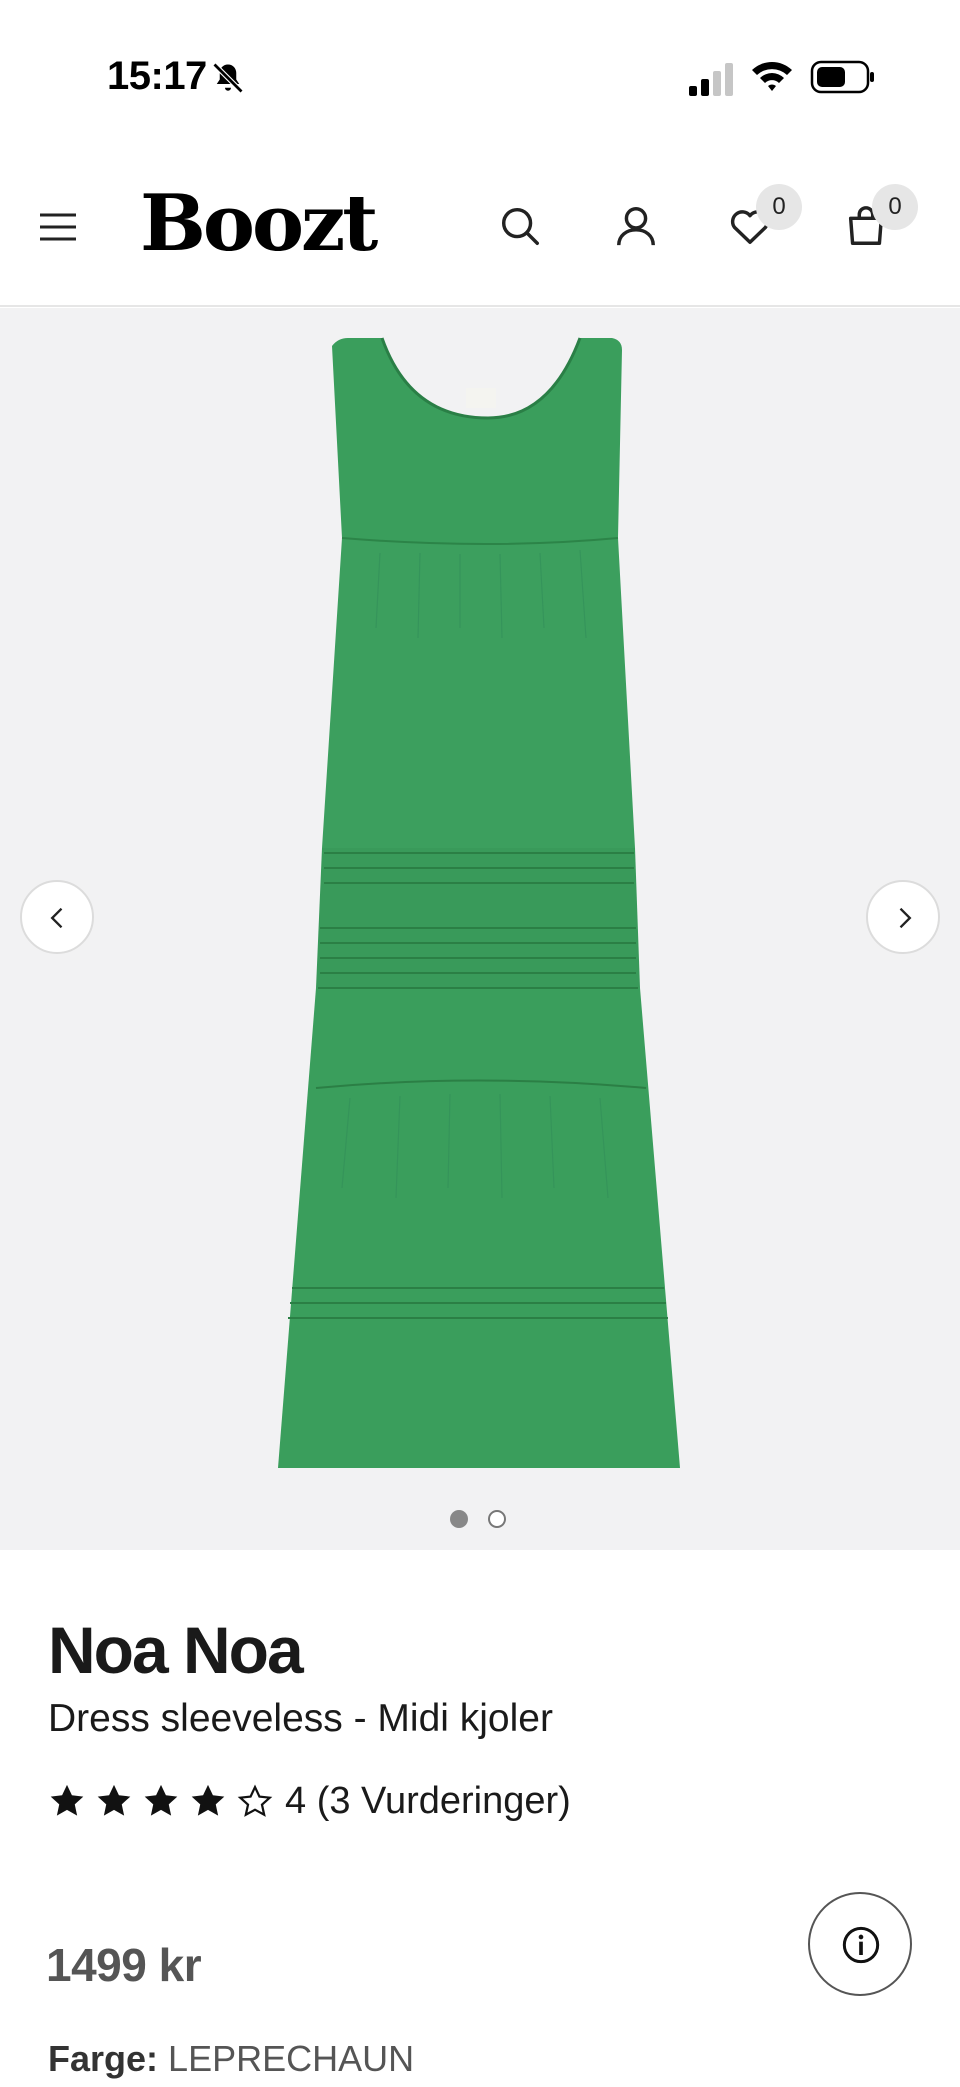 This screenshot has width=960, height=2087. I want to click on wishlist-count-badge: 0, so click(779, 207).